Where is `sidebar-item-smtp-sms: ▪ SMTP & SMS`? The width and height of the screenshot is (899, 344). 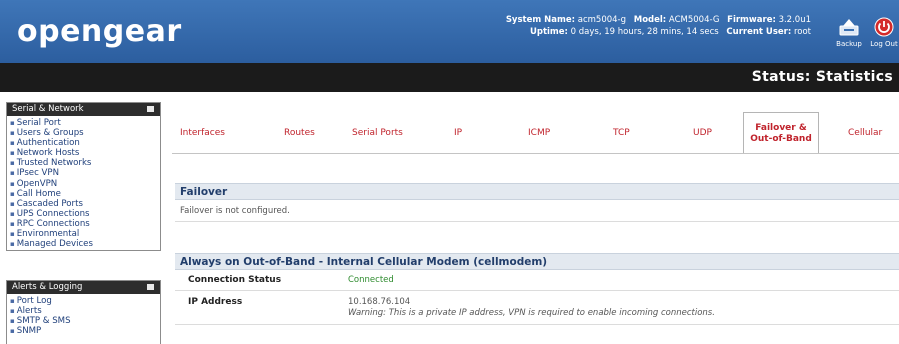 sidebar-item-smtp-sms: ▪ SMTP & SMS is located at coordinates (83, 321).